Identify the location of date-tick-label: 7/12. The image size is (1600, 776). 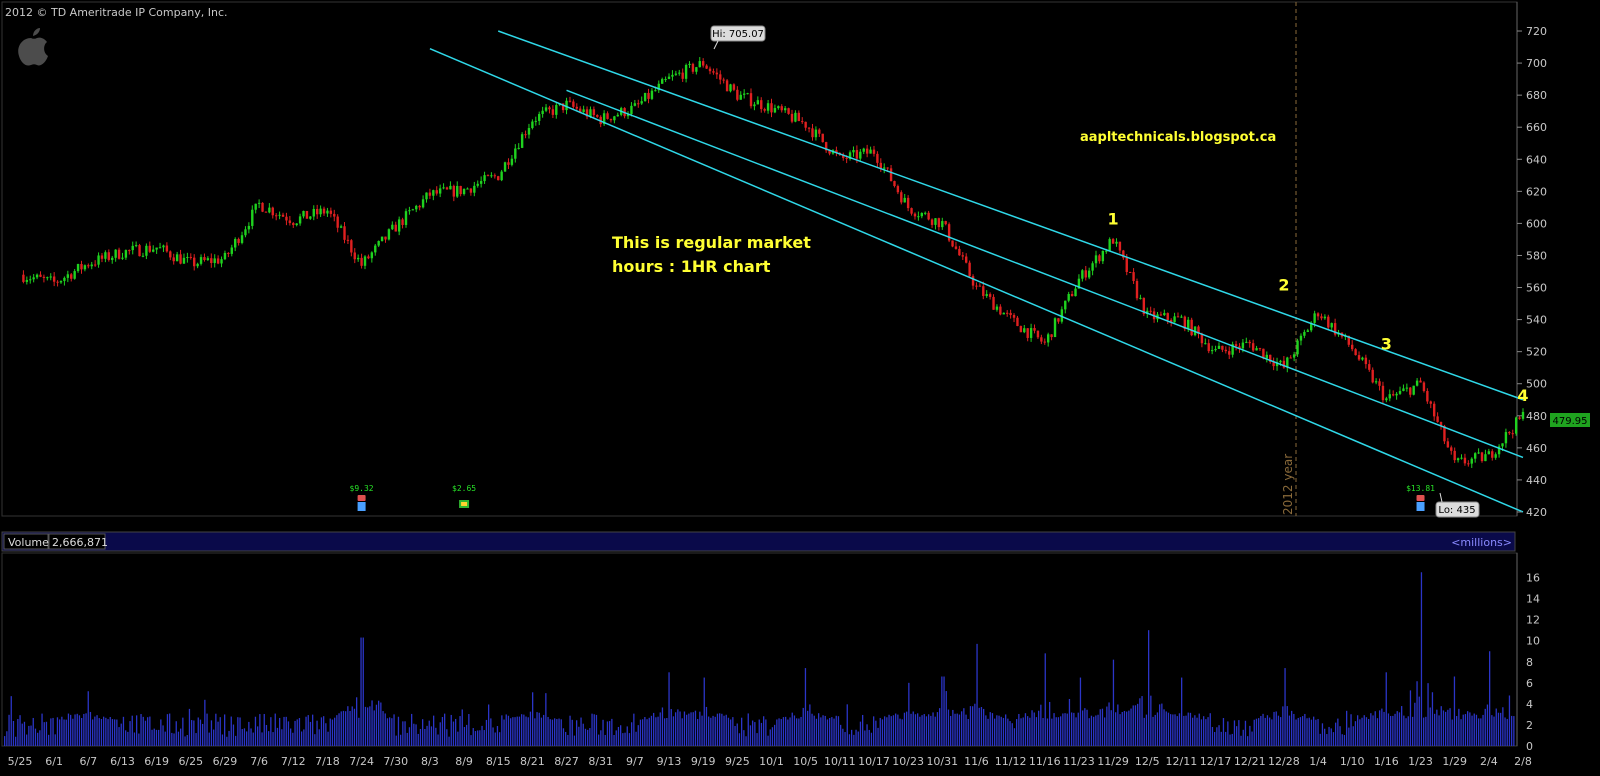
(293, 761).